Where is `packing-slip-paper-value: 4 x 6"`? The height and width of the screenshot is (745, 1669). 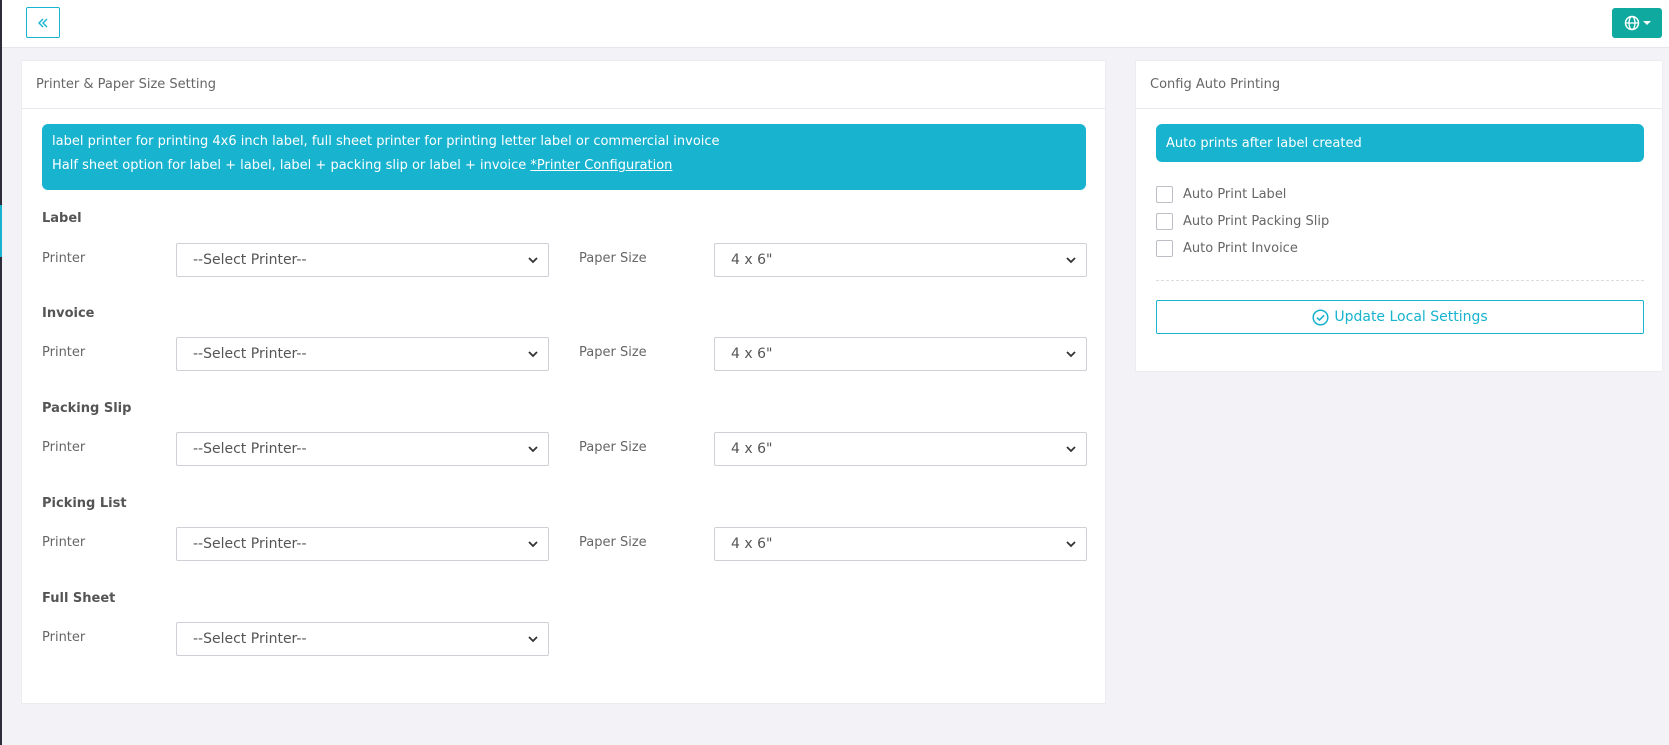
packing-slip-paper-value: 4 x 6" is located at coordinates (752, 449).